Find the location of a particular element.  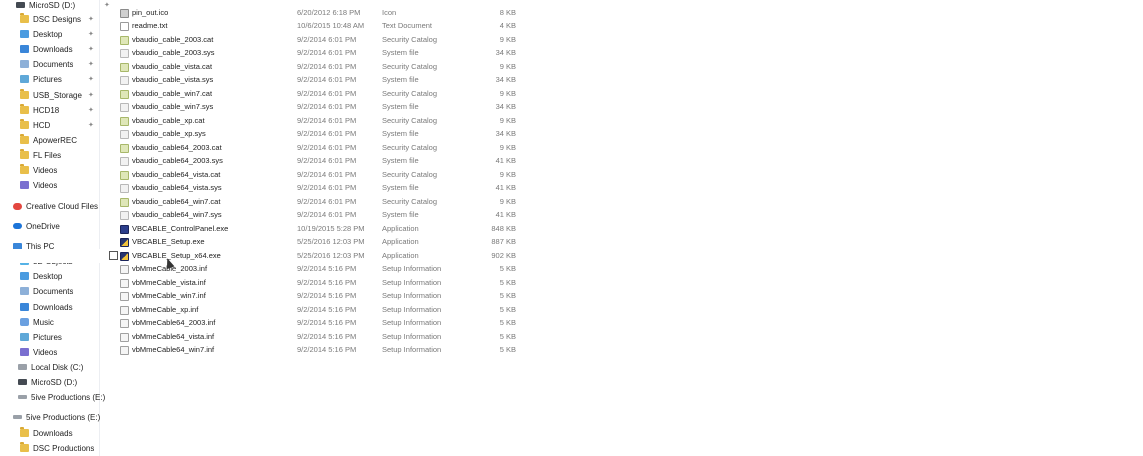

nav-item-label: Downloads is located at coordinates (53, 433).